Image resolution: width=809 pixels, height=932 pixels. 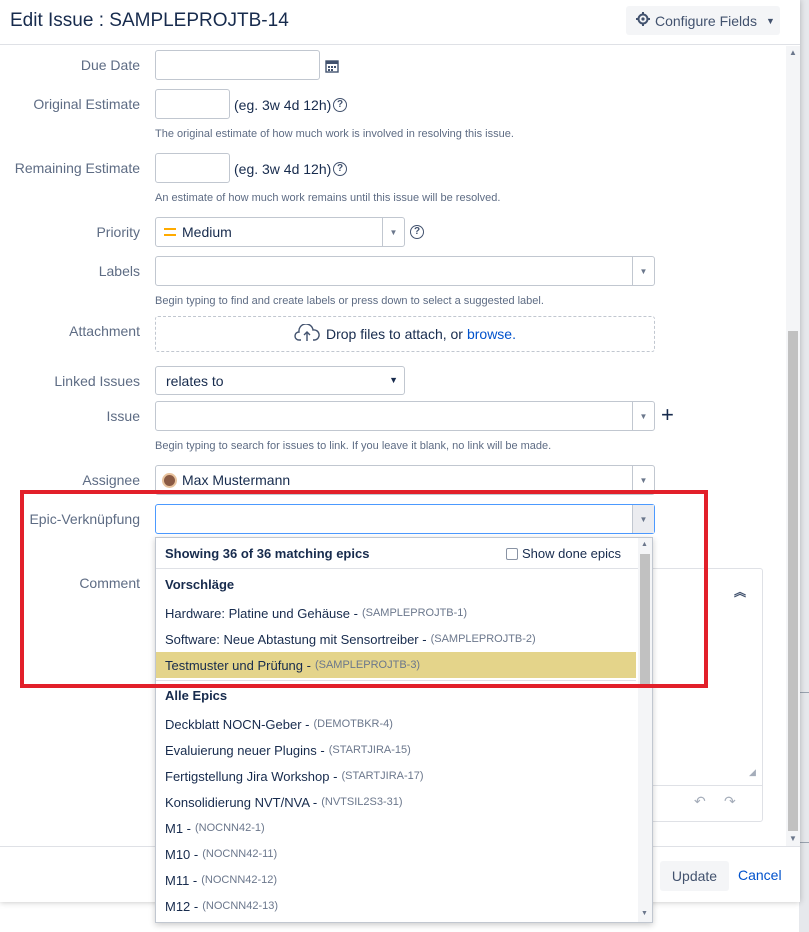 What do you see at coordinates (307, 333) in the screenshot?
I see `cloud-upload-icon` at bounding box center [307, 333].